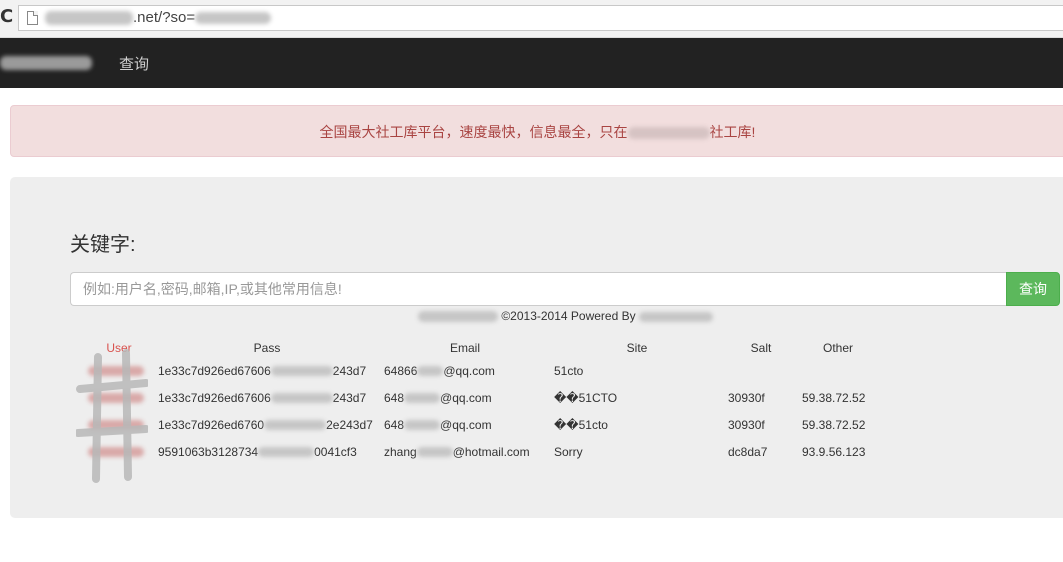 The image size is (1063, 562). What do you see at coordinates (748, 451) in the screenshot?
I see `cell-salt: dc8da7` at bounding box center [748, 451].